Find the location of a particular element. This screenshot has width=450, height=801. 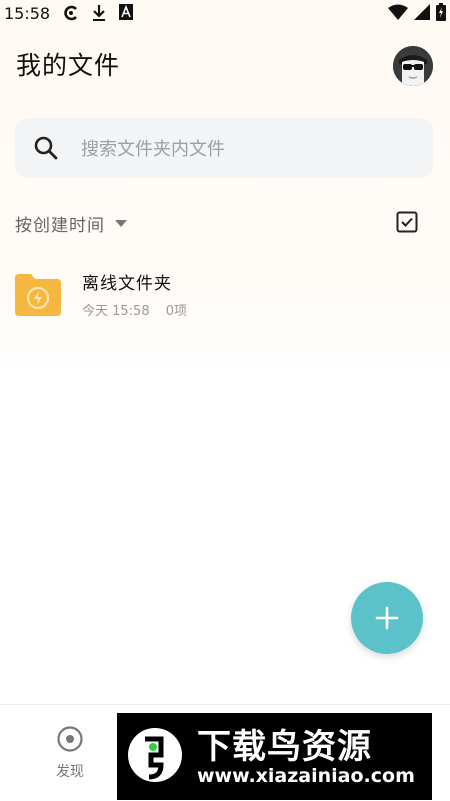

avatar is located at coordinates (413, 66).